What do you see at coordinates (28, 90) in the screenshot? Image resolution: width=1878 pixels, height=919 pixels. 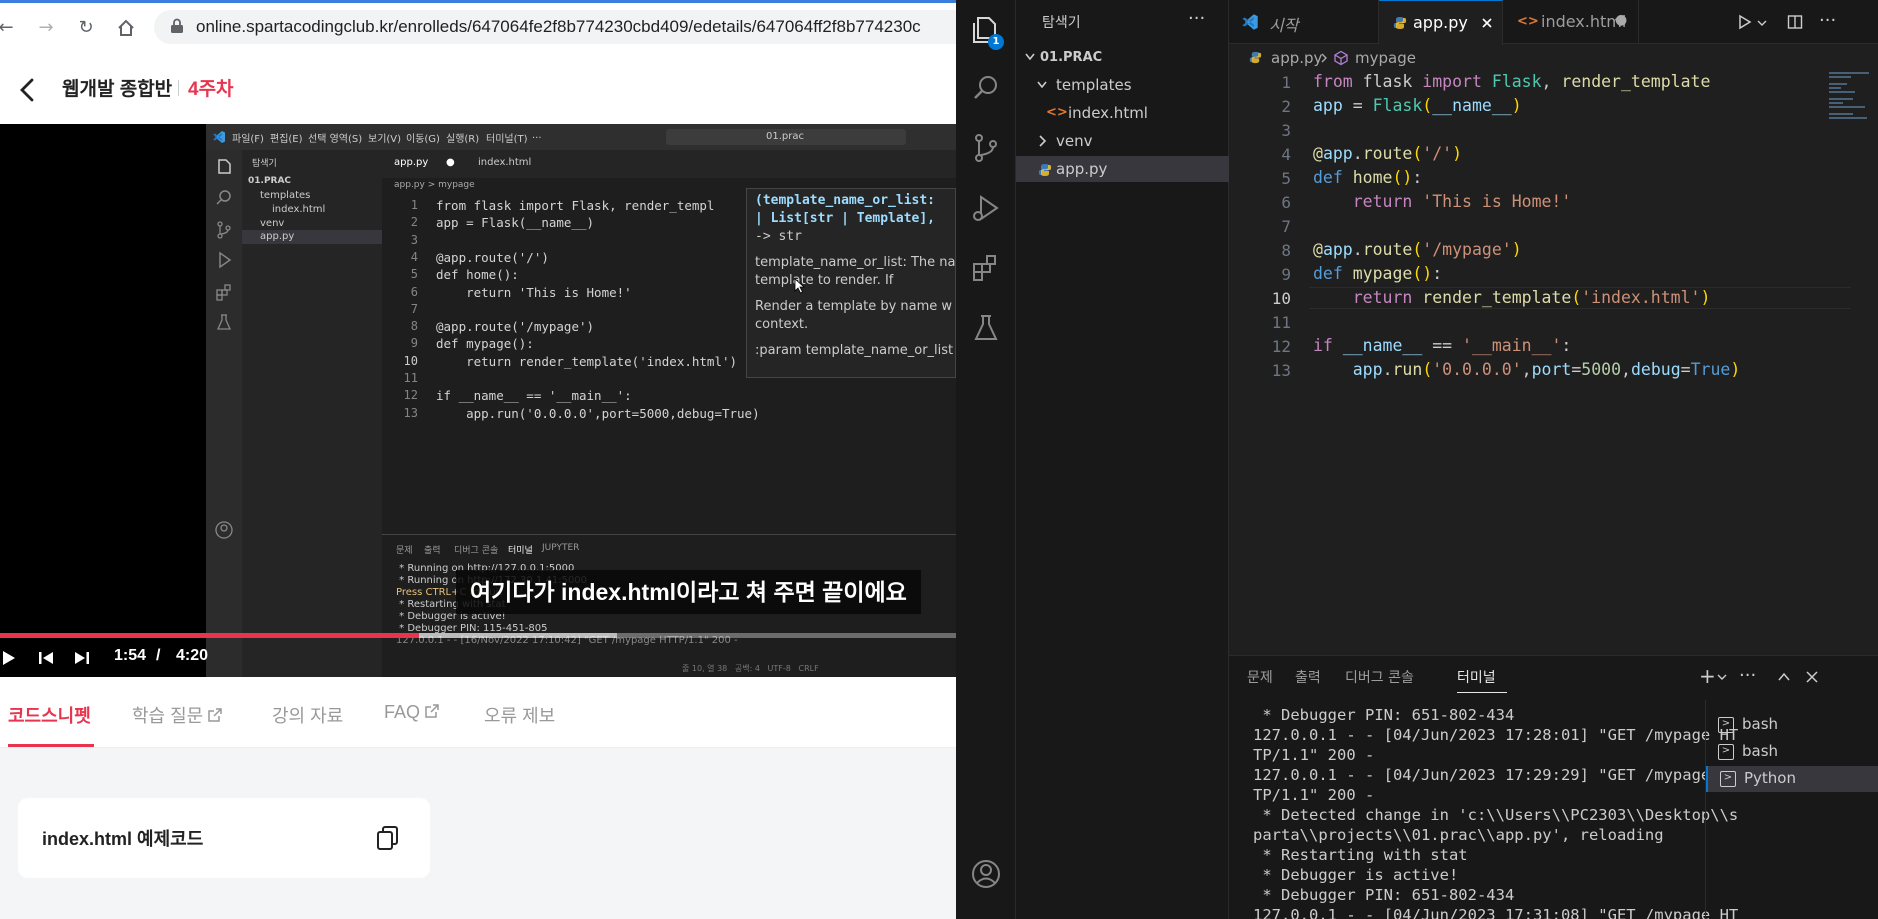 I see `back-chevron-icon` at bounding box center [28, 90].